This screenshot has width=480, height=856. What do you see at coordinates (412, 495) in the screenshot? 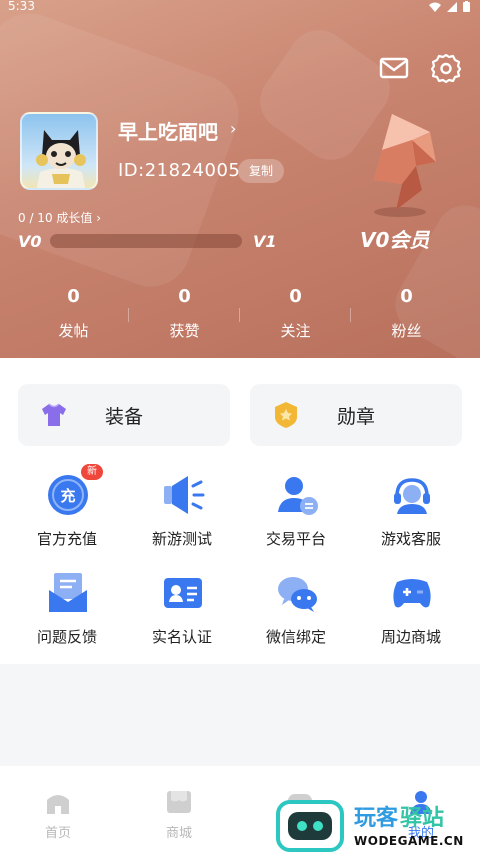
I see `headset-icon` at bounding box center [412, 495].